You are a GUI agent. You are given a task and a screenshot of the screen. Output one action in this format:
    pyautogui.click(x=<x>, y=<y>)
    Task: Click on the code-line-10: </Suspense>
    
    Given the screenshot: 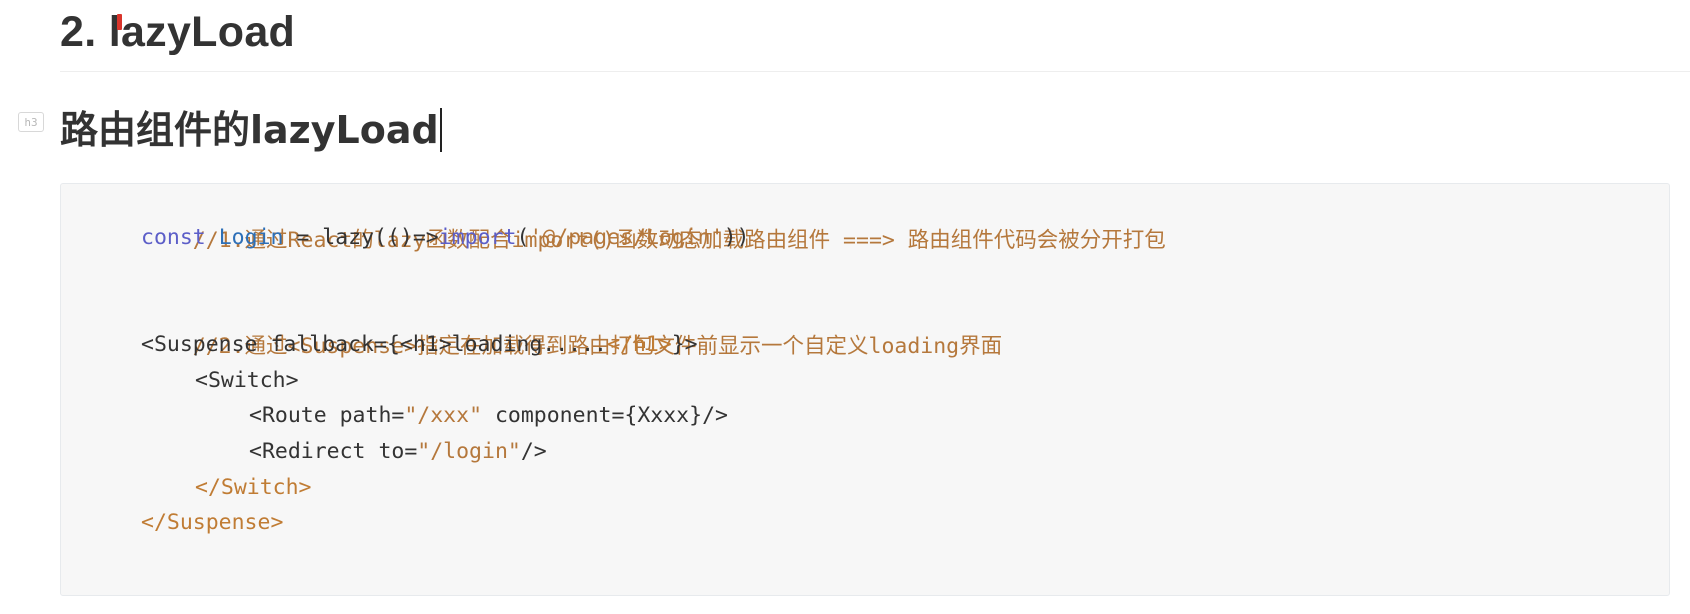 What is the action you would take?
    pyautogui.click(x=212, y=523)
    